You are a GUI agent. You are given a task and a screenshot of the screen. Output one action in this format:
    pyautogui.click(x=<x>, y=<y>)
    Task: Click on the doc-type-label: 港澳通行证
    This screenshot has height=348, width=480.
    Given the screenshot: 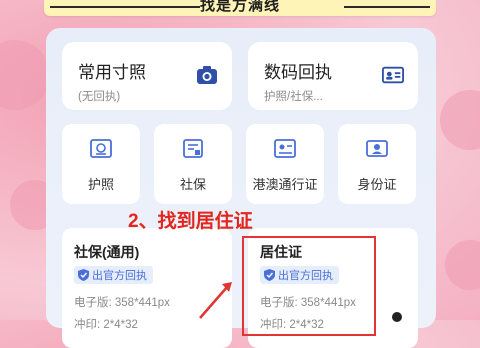 What is the action you would take?
    pyautogui.click(x=285, y=184)
    